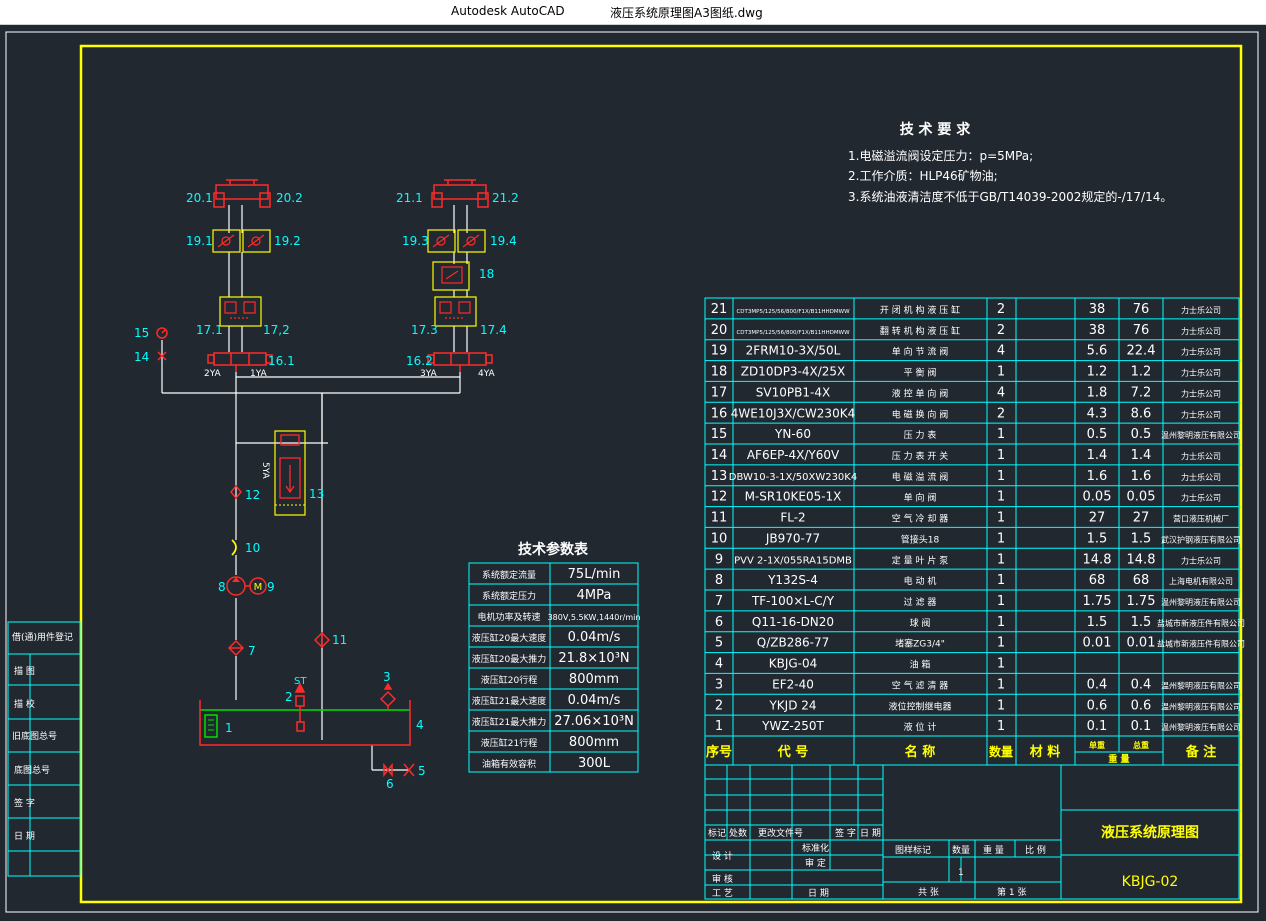  What do you see at coordinates (509, 575) in the screenshot?
I see `param-label: 系统额定流量` at bounding box center [509, 575].